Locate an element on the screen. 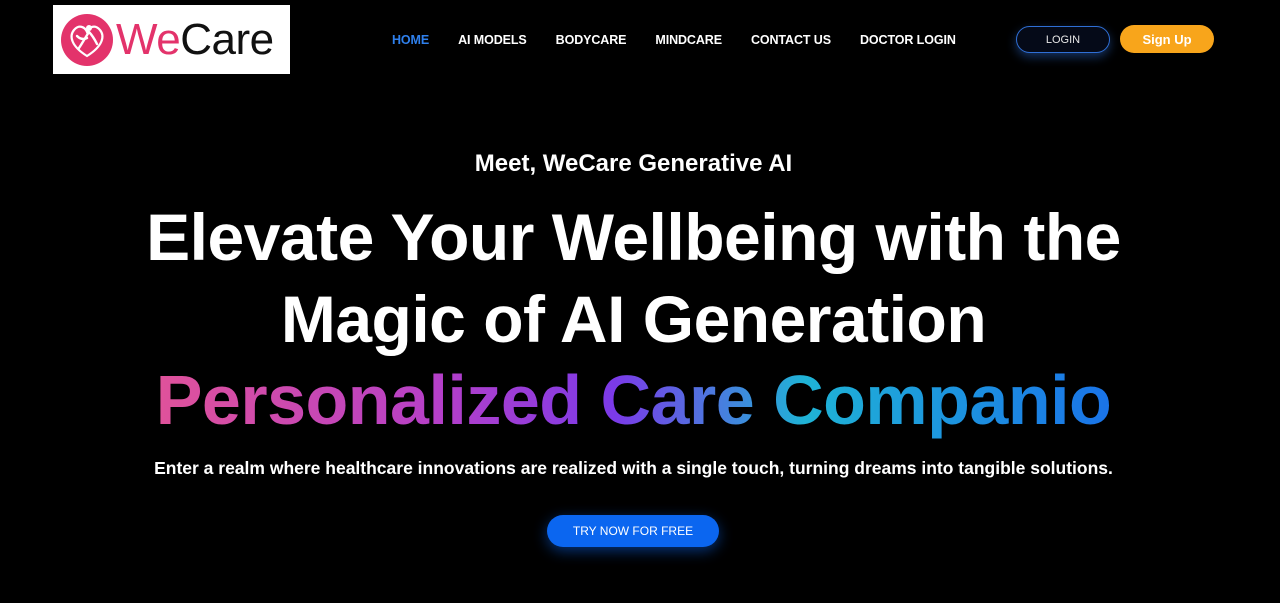 Image resolution: width=1280 pixels, height=603 pixels. logo-text-we: We is located at coordinates (148, 39).